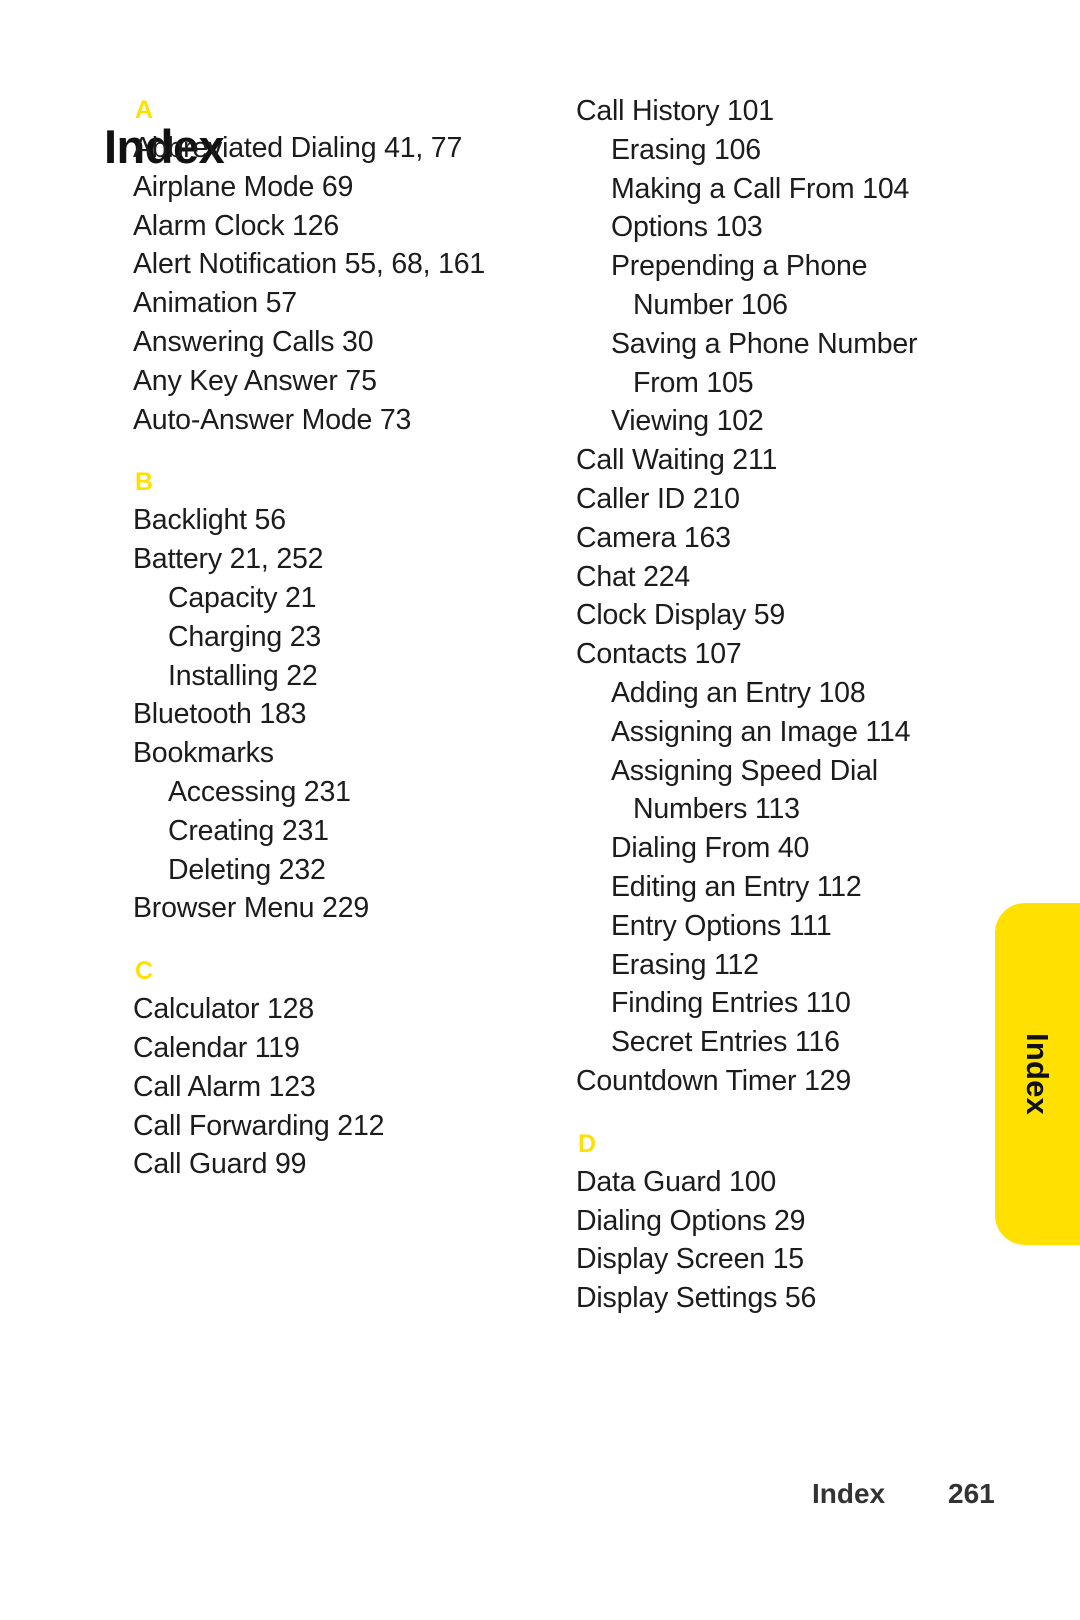 The height and width of the screenshot is (1620, 1080). What do you see at coordinates (540, 1498) in the screenshot?
I see `page-footer: Index 261` at bounding box center [540, 1498].